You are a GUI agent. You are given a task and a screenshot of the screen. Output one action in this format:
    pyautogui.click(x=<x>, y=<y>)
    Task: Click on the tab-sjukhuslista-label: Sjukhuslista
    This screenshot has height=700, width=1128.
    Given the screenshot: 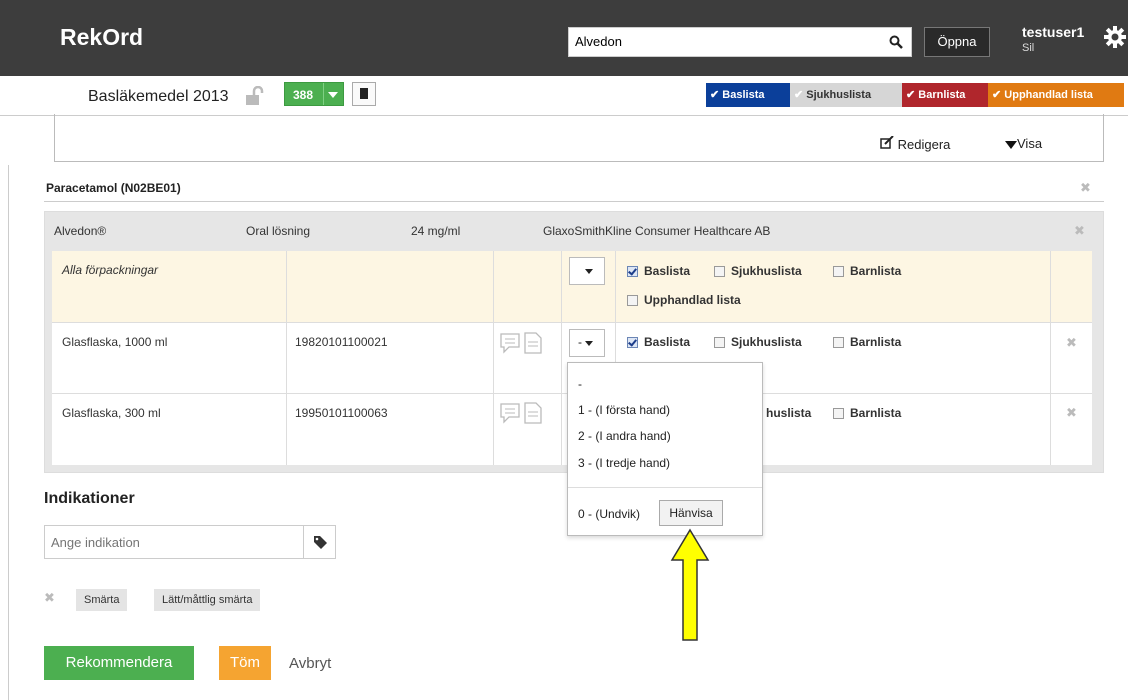 What is the action you would take?
    pyautogui.click(x=839, y=95)
    